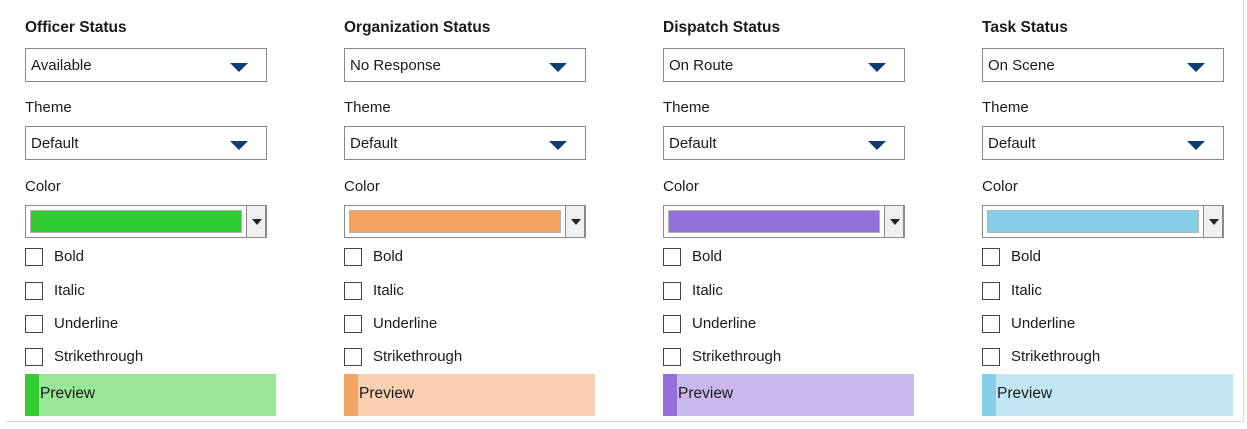 The width and height of the screenshot is (1247, 429). I want to click on status-dropdown: On Scene, so click(1103, 65).